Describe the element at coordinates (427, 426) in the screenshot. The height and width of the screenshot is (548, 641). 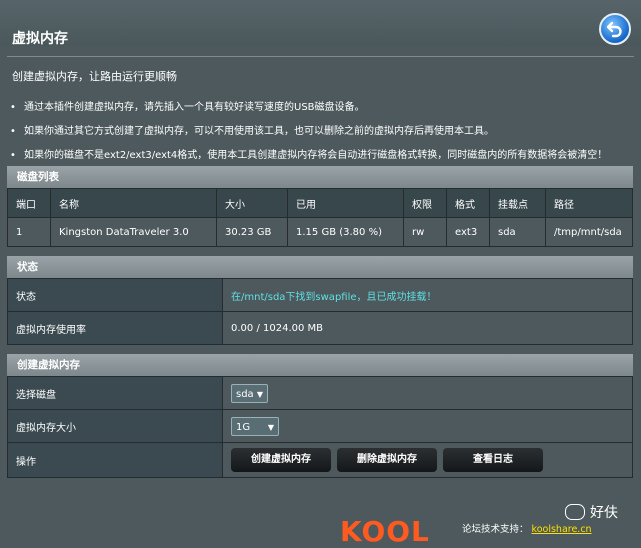
I see `size-select-cell: 1G ▼` at that location.